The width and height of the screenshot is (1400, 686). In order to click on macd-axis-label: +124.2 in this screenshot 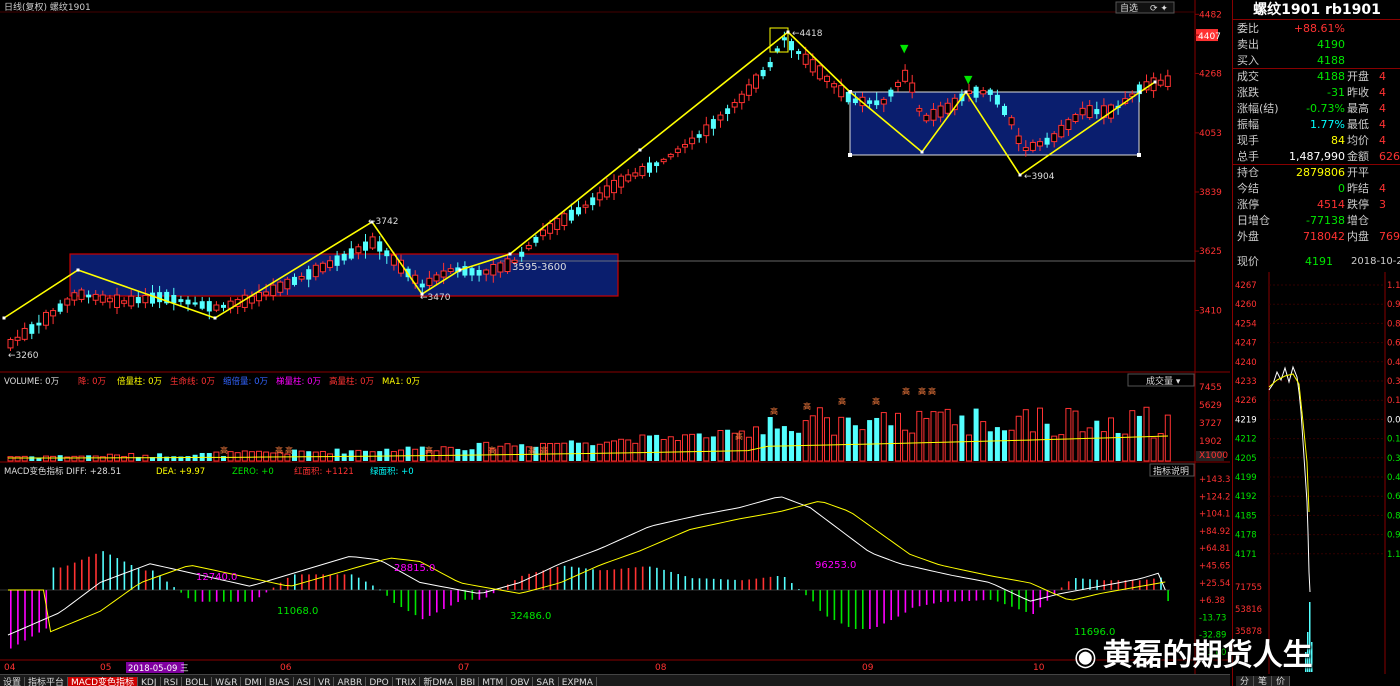, I will do `click(1214, 497)`.